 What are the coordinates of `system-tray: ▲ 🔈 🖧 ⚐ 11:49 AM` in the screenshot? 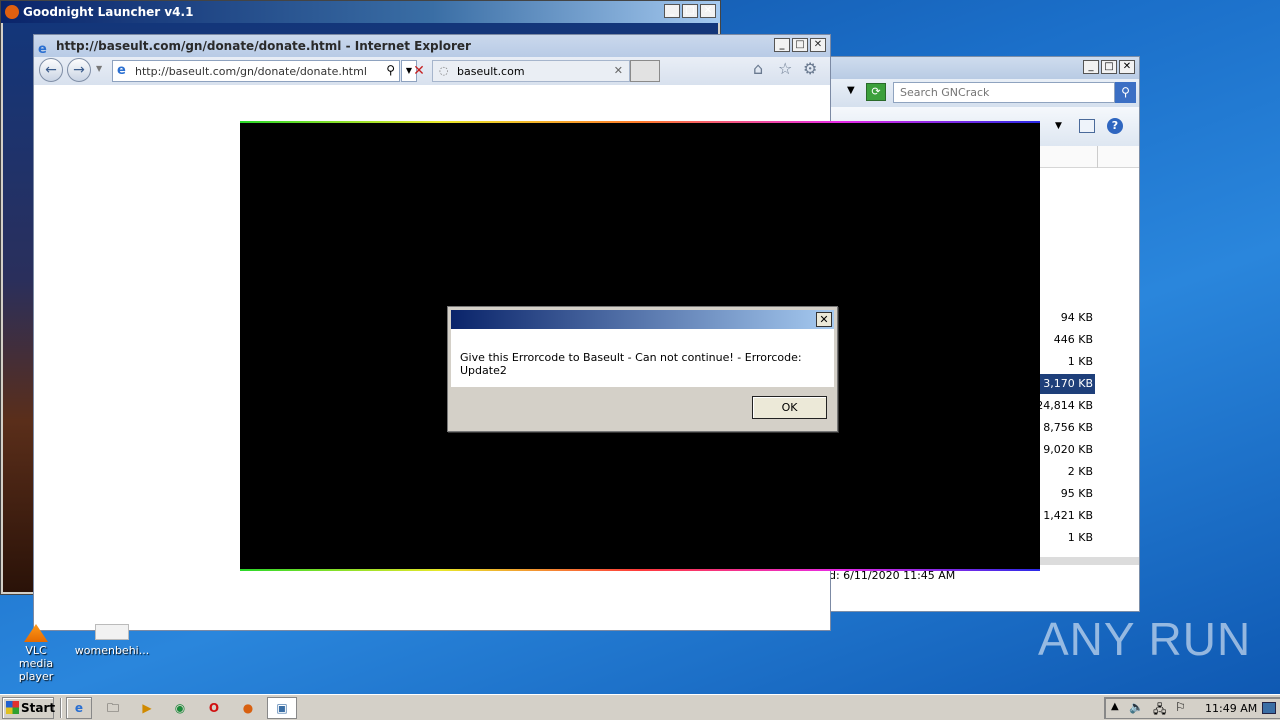 It's located at (1192, 708).